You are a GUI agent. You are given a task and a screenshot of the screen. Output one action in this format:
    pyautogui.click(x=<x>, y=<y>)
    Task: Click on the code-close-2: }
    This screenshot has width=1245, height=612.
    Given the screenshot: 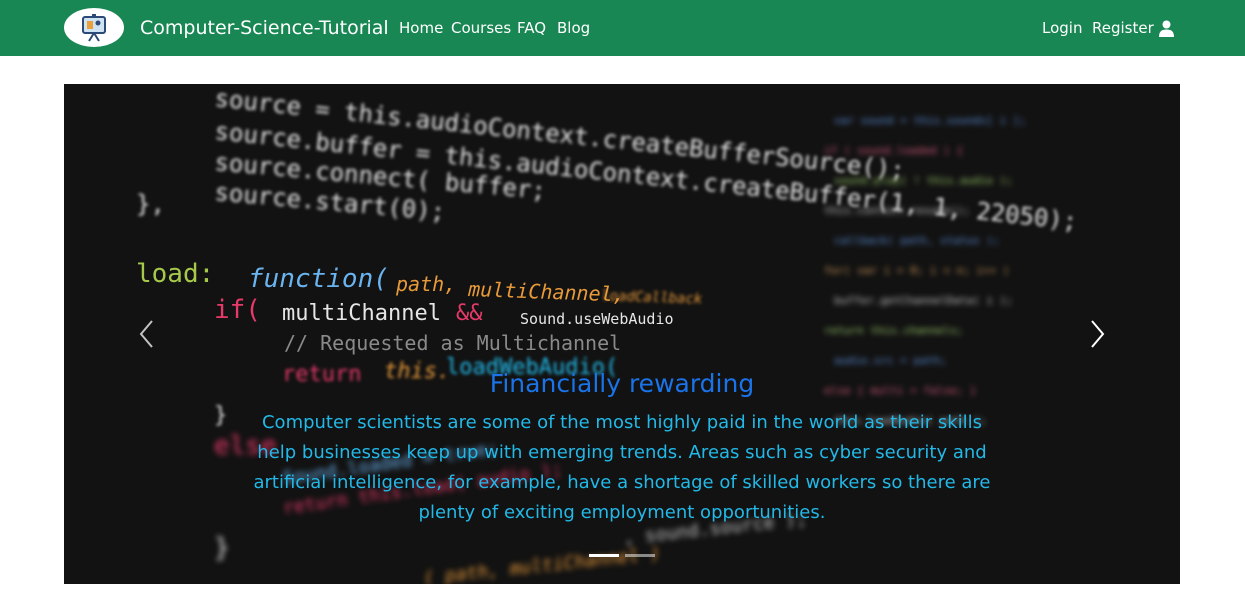 What is the action you would take?
    pyautogui.click(x=222, y=548)
    